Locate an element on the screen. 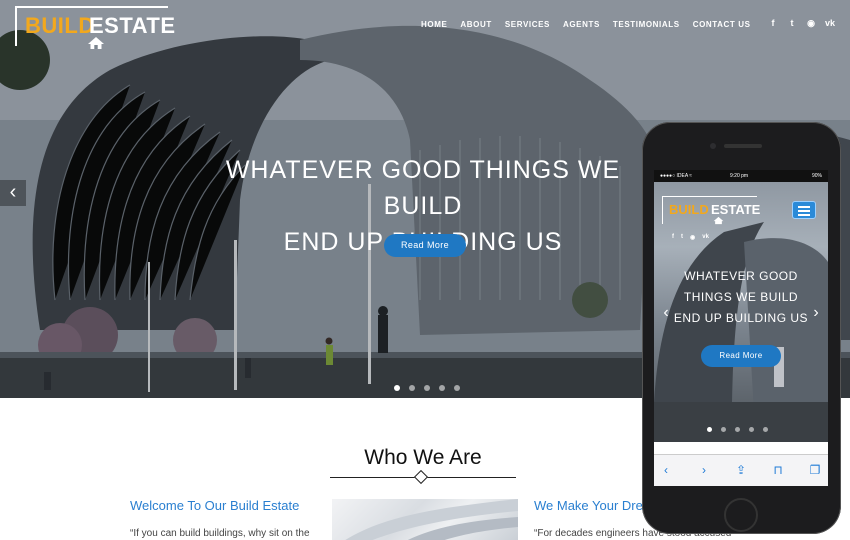 Image resolution: width=850 pixels, height=540 pixels. status-time: 9:20 pm is located at coordinates (739, 176).